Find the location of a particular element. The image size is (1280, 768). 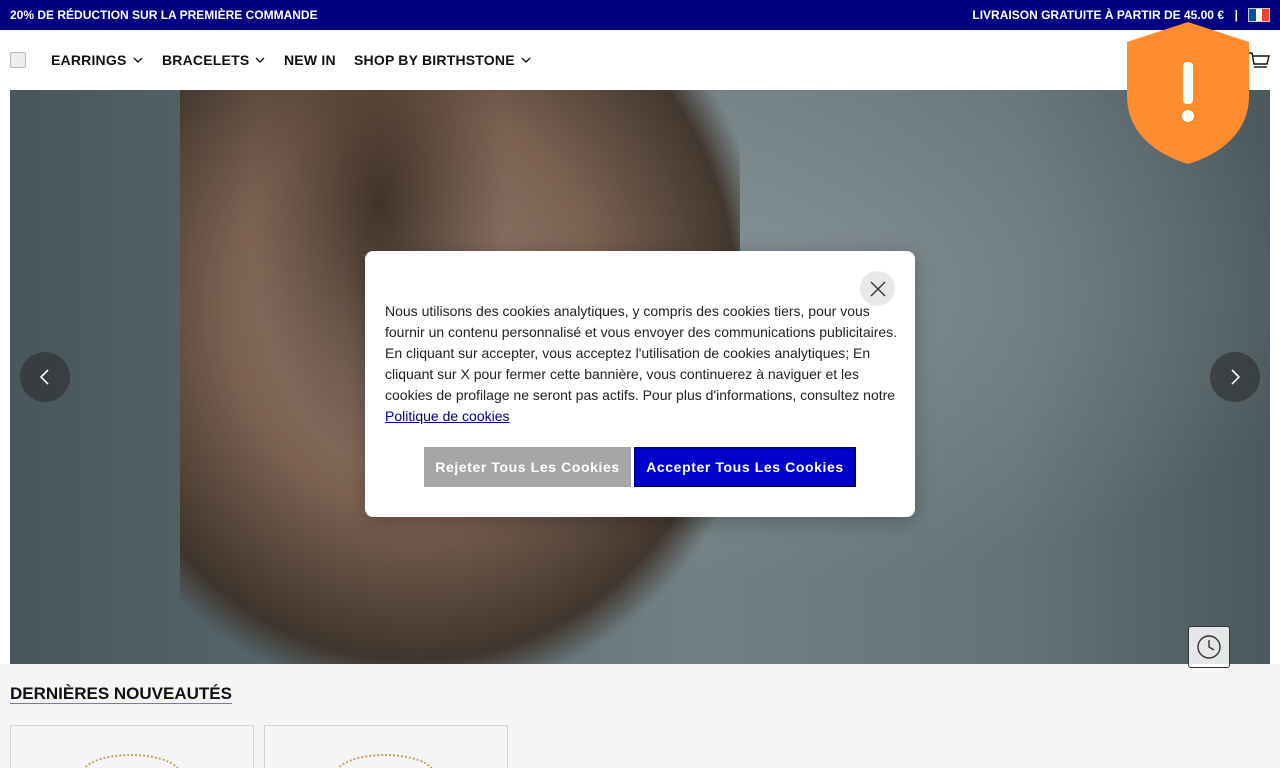

carousel-prev-button is located at coordinates (45, 377).